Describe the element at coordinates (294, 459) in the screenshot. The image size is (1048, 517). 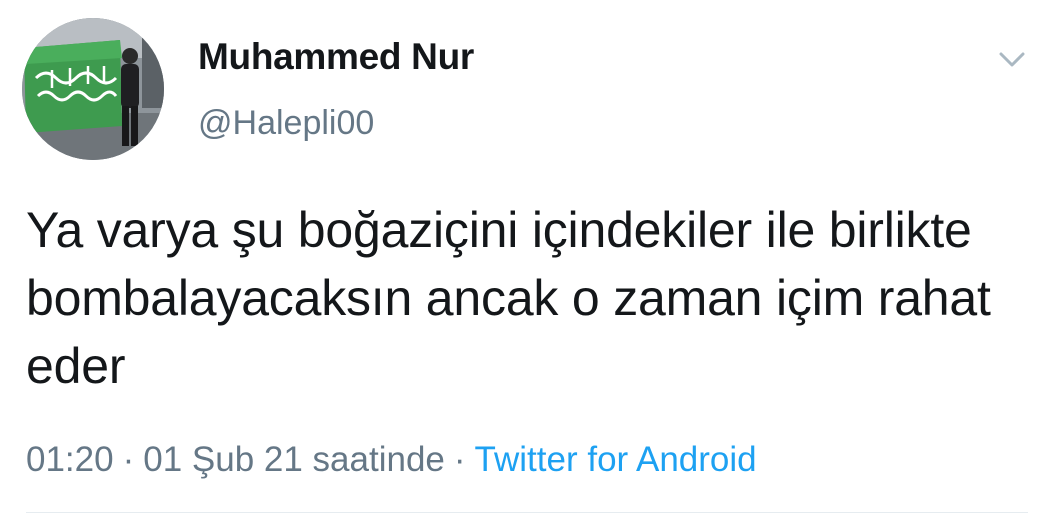
I see `tweet-date: 01 Şub 21 saatinde` at that location.